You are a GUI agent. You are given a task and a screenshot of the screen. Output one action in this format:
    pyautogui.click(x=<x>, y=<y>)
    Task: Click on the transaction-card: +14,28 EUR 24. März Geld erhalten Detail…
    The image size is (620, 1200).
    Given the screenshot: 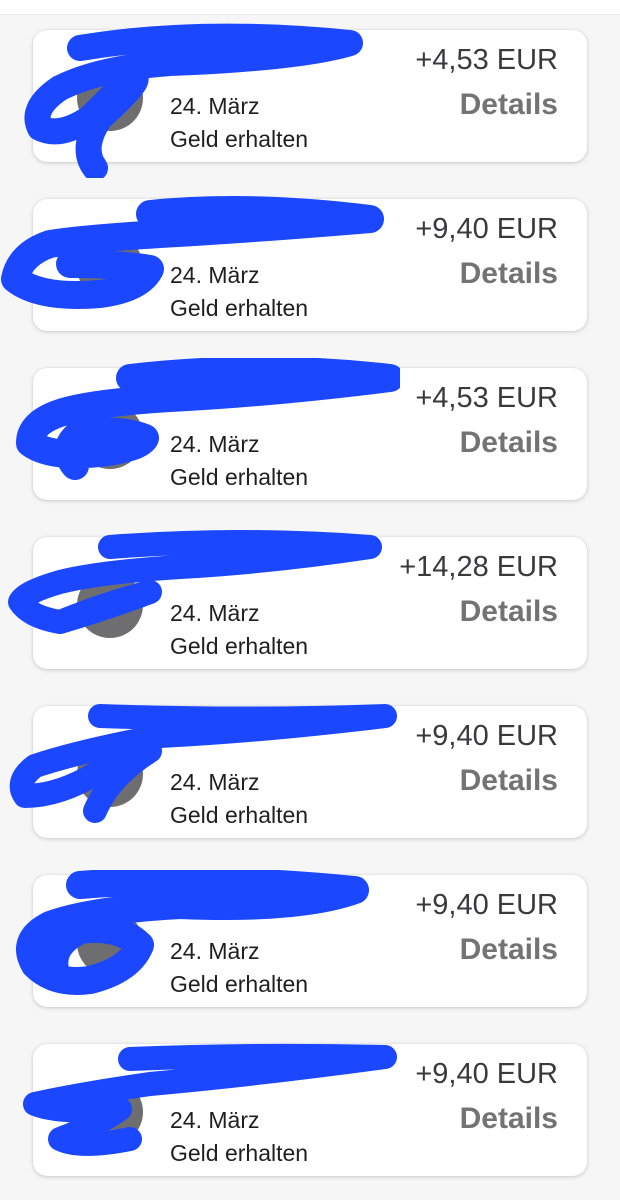 What is the action you would take?
    pyautogui.click(x=297, y=599)
    